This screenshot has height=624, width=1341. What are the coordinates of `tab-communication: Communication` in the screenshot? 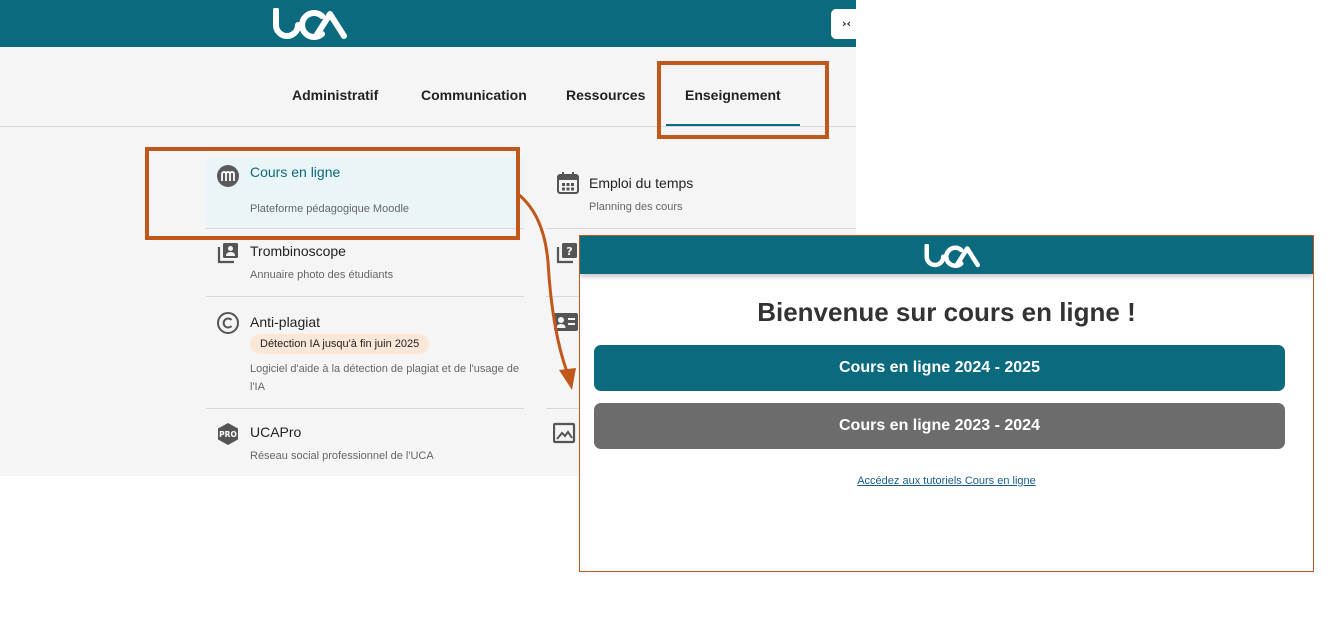 It's located at (474, 95).